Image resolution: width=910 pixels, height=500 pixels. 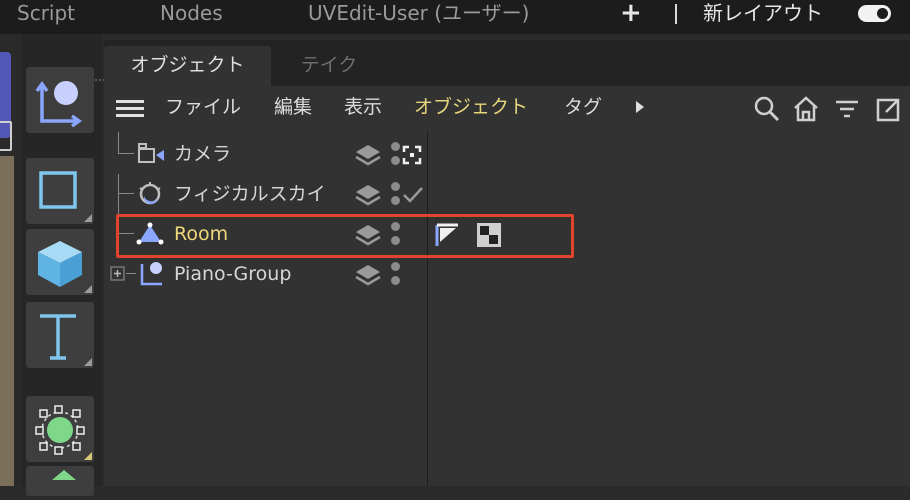 I want to click on menu-object: オブジェクト, so click(x=471, y=107).